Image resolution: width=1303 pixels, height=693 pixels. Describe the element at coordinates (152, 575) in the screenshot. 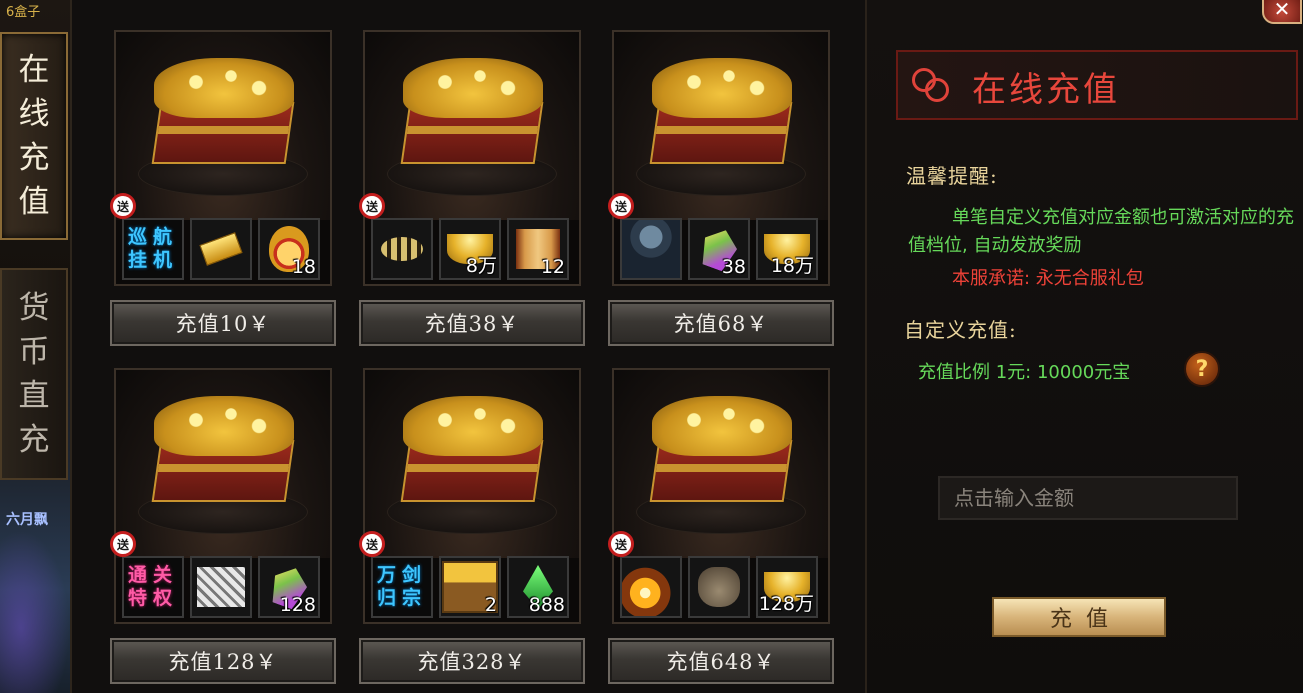

I see `privilege-tag-line: 通关` at that location.